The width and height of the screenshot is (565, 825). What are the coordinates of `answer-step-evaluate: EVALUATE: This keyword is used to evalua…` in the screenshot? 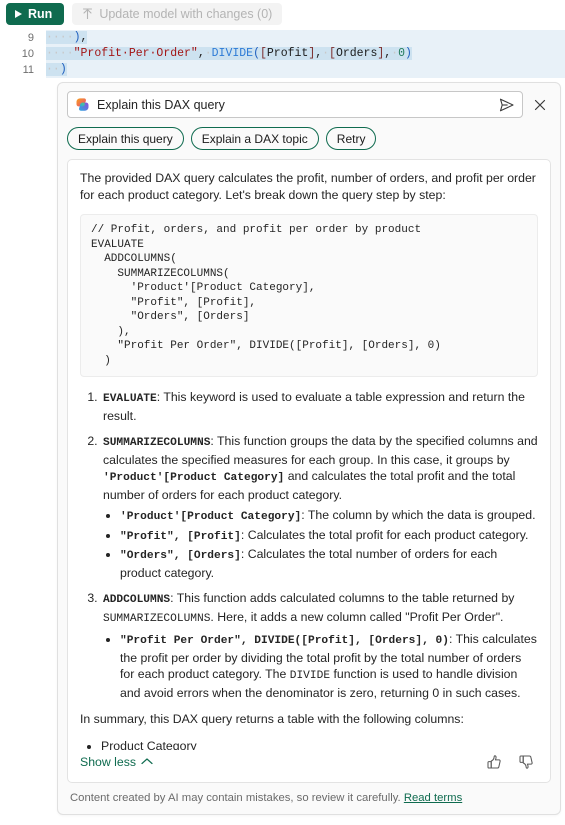 It's located at (319, 406).